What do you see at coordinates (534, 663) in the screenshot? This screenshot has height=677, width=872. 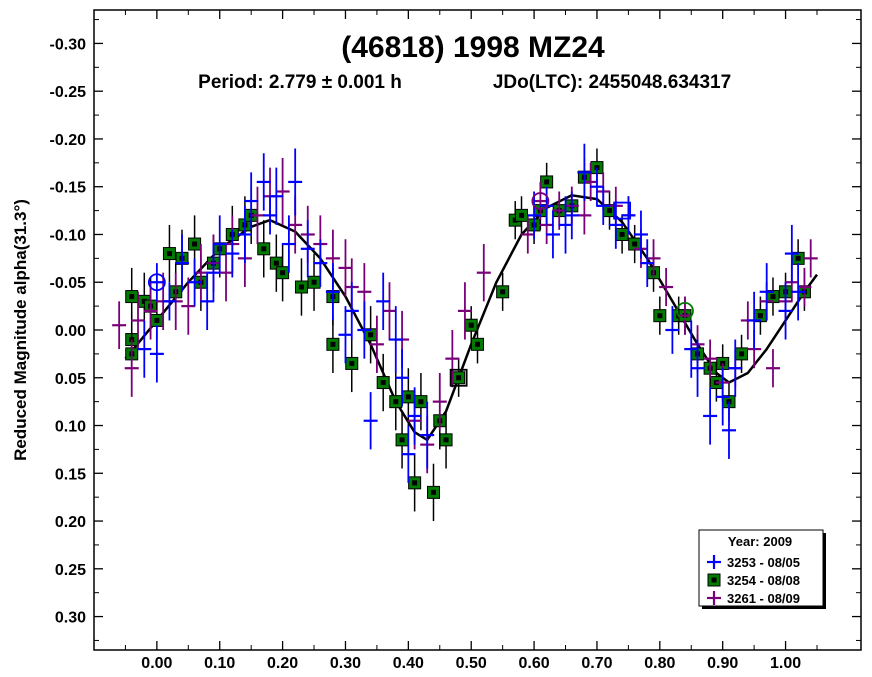 I see `x-tick-label: 0.60` at bounding box center [534, 663].